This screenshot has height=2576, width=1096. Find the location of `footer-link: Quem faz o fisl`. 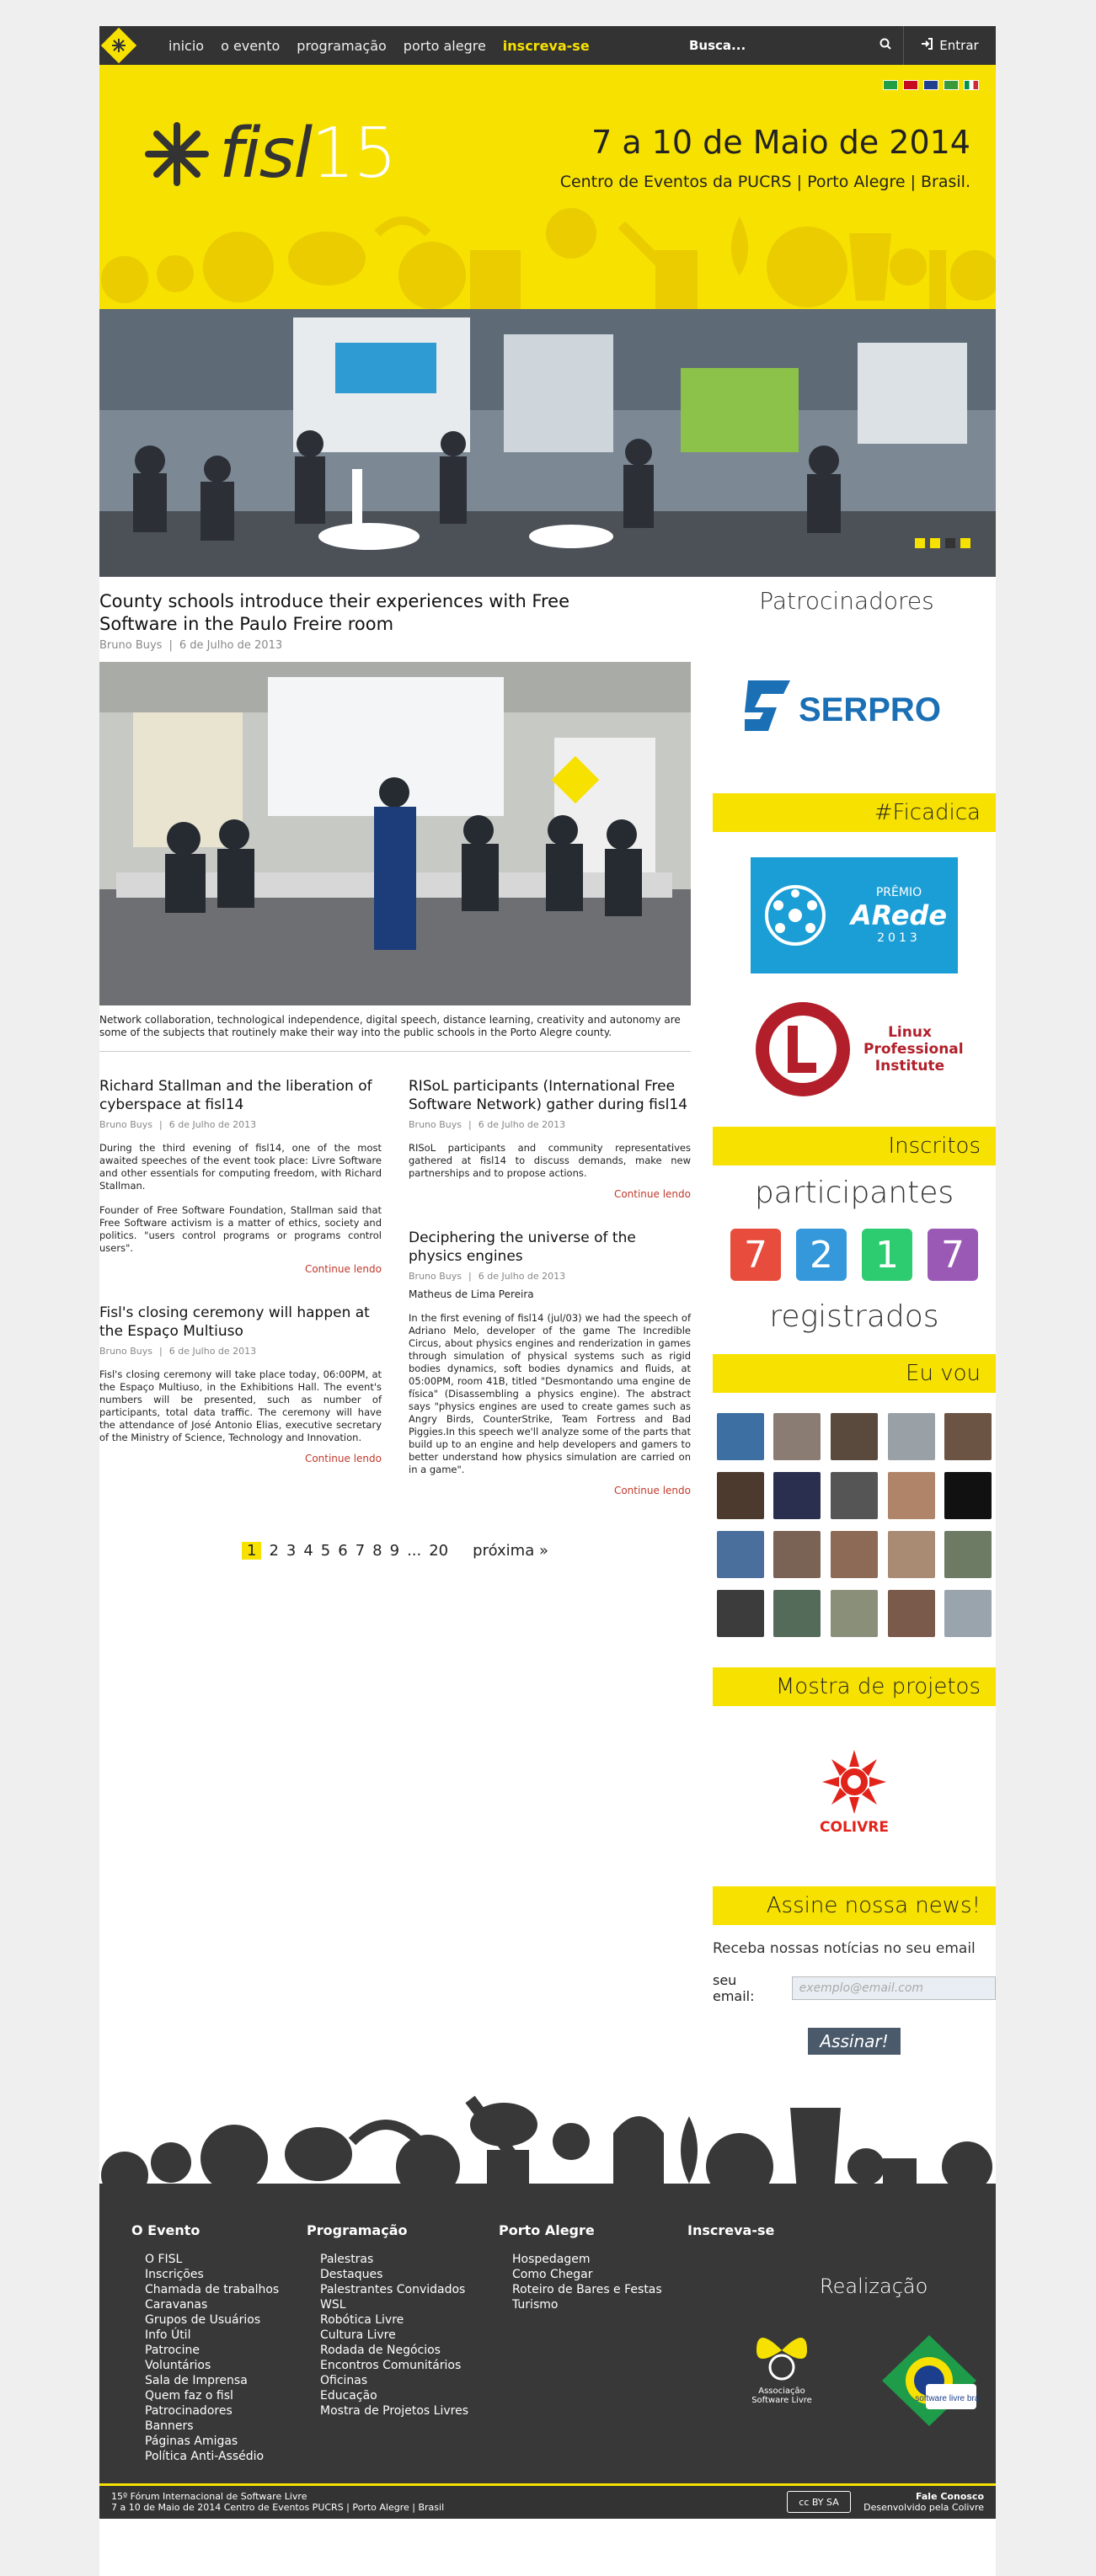

footer-link: Quem faz o fisl is located at coordinates (212, 2395).